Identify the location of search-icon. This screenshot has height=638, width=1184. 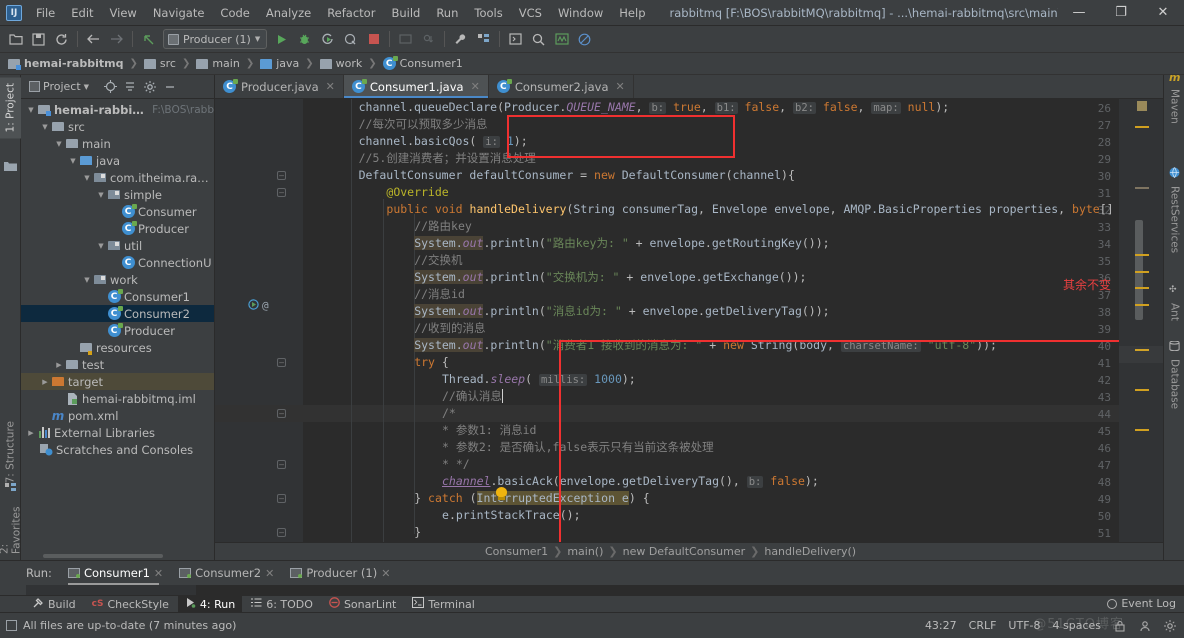
(538, 39).